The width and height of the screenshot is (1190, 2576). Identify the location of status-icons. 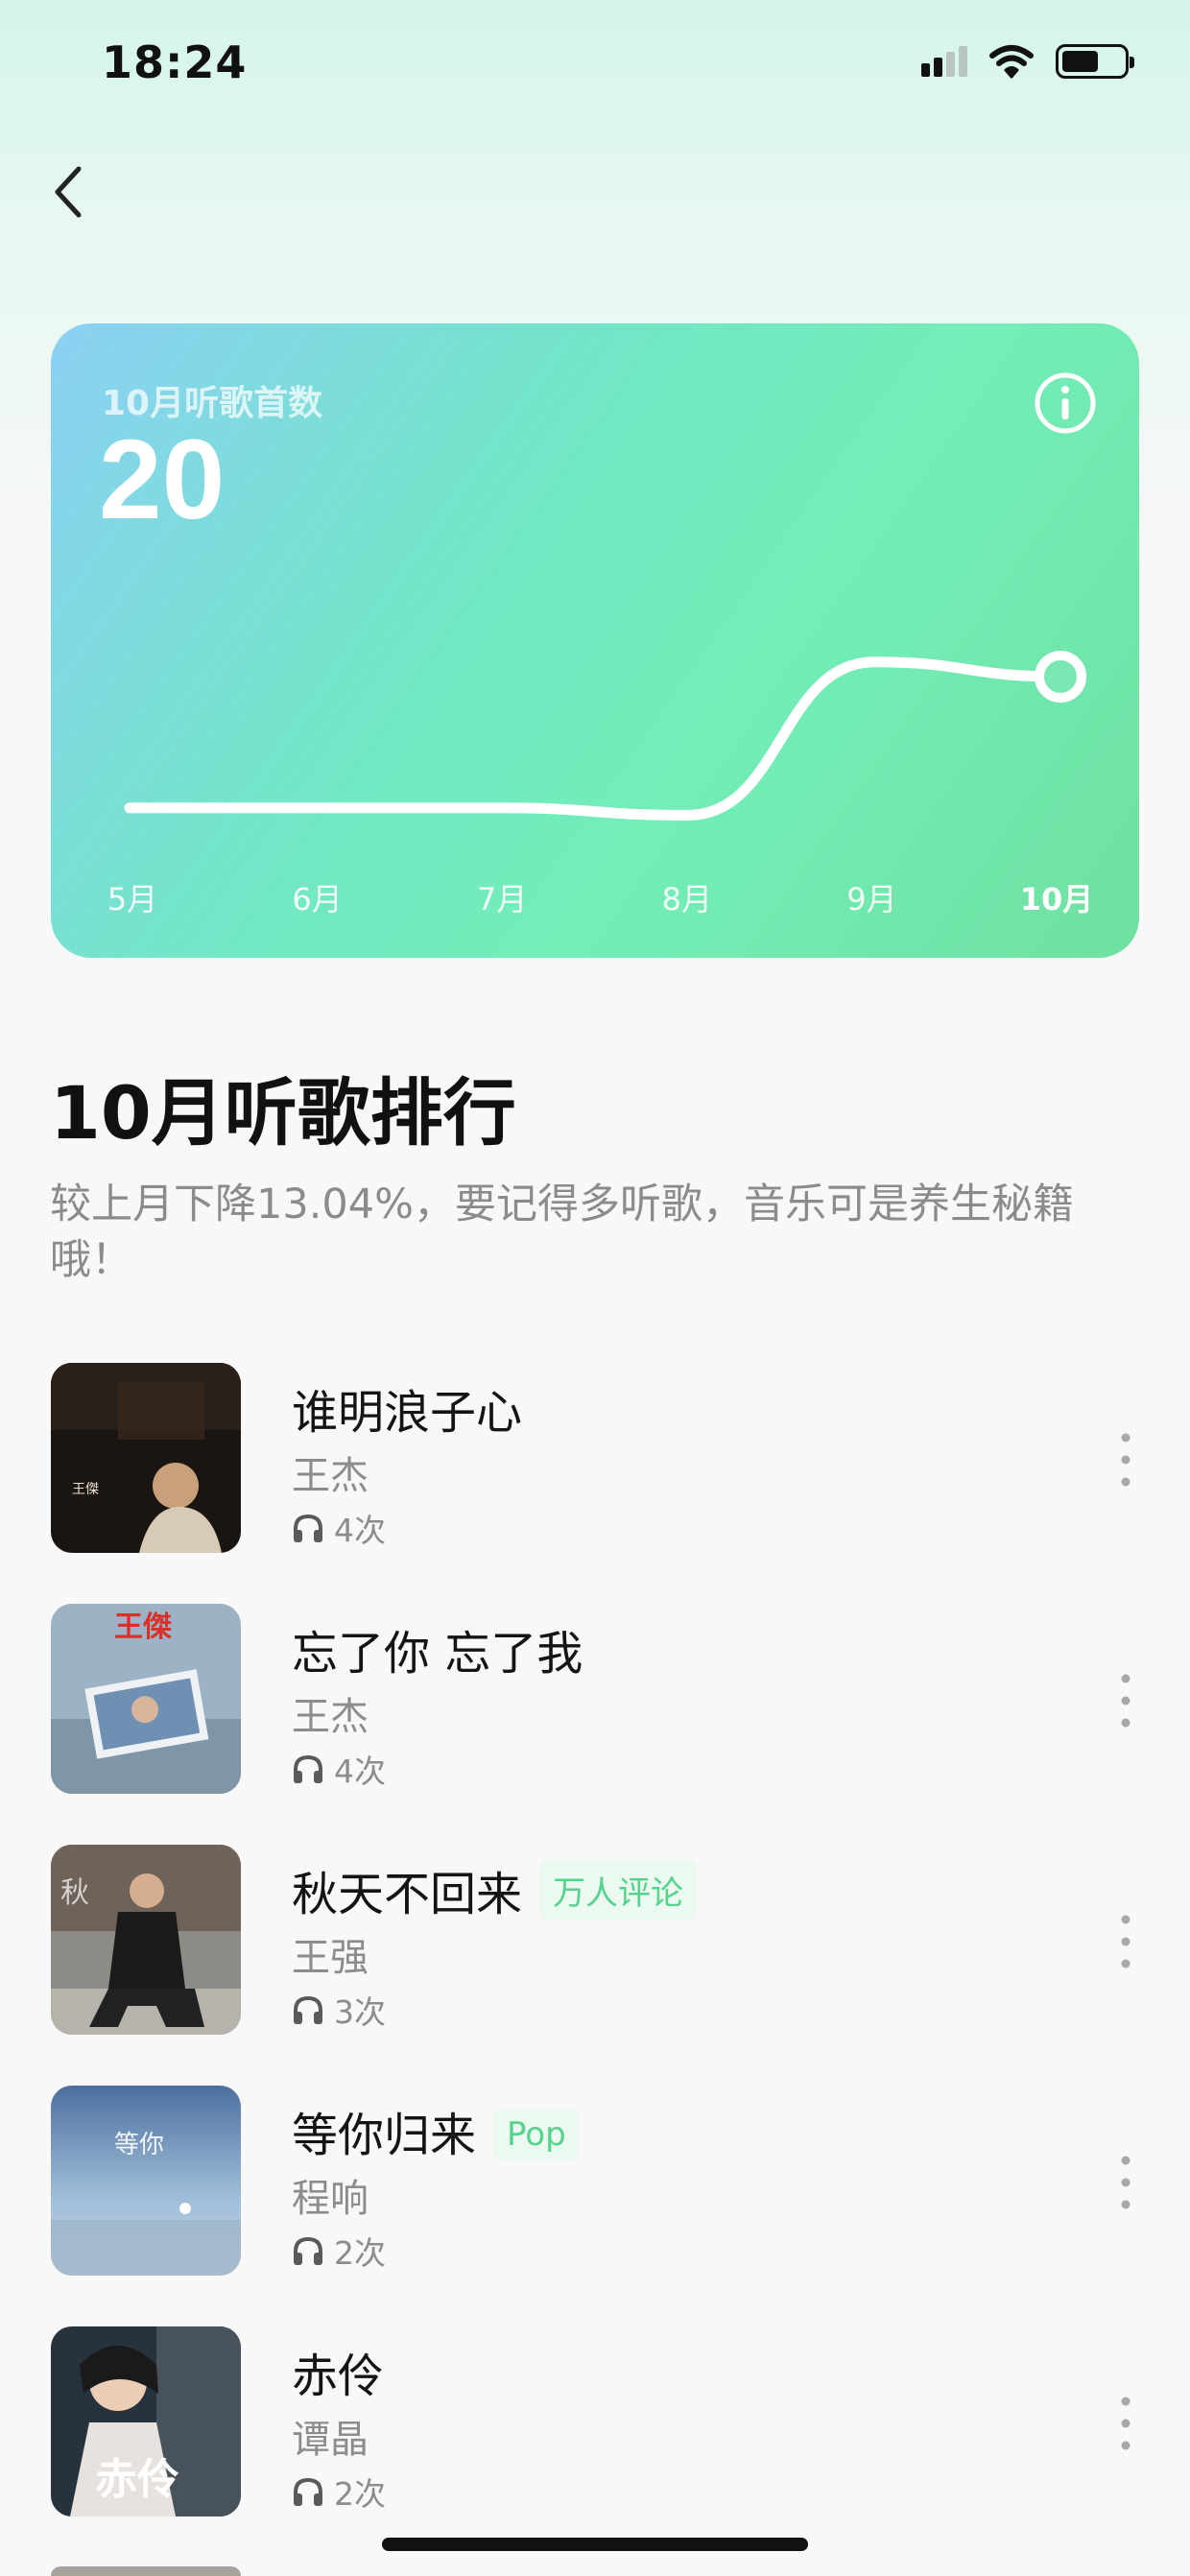
(1028, 61).